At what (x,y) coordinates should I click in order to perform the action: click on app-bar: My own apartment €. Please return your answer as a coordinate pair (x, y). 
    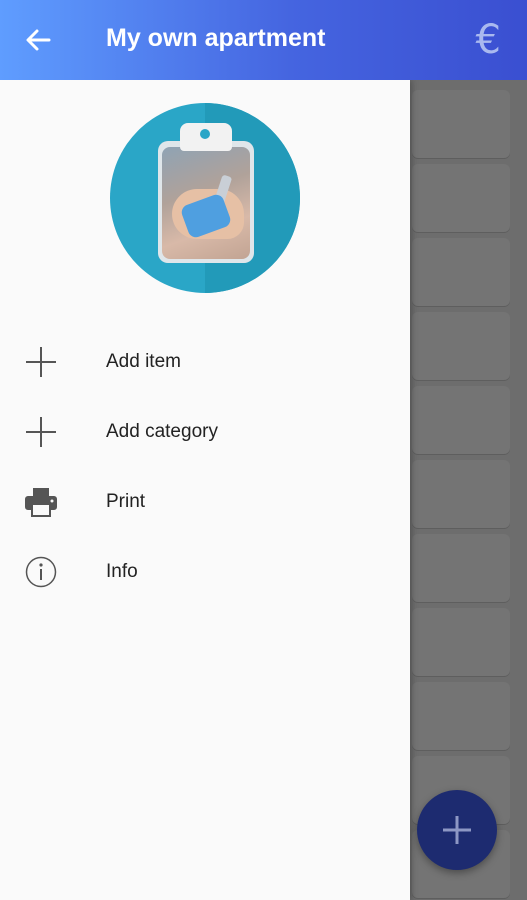
    Looking at the image, I should click on (263, 40).